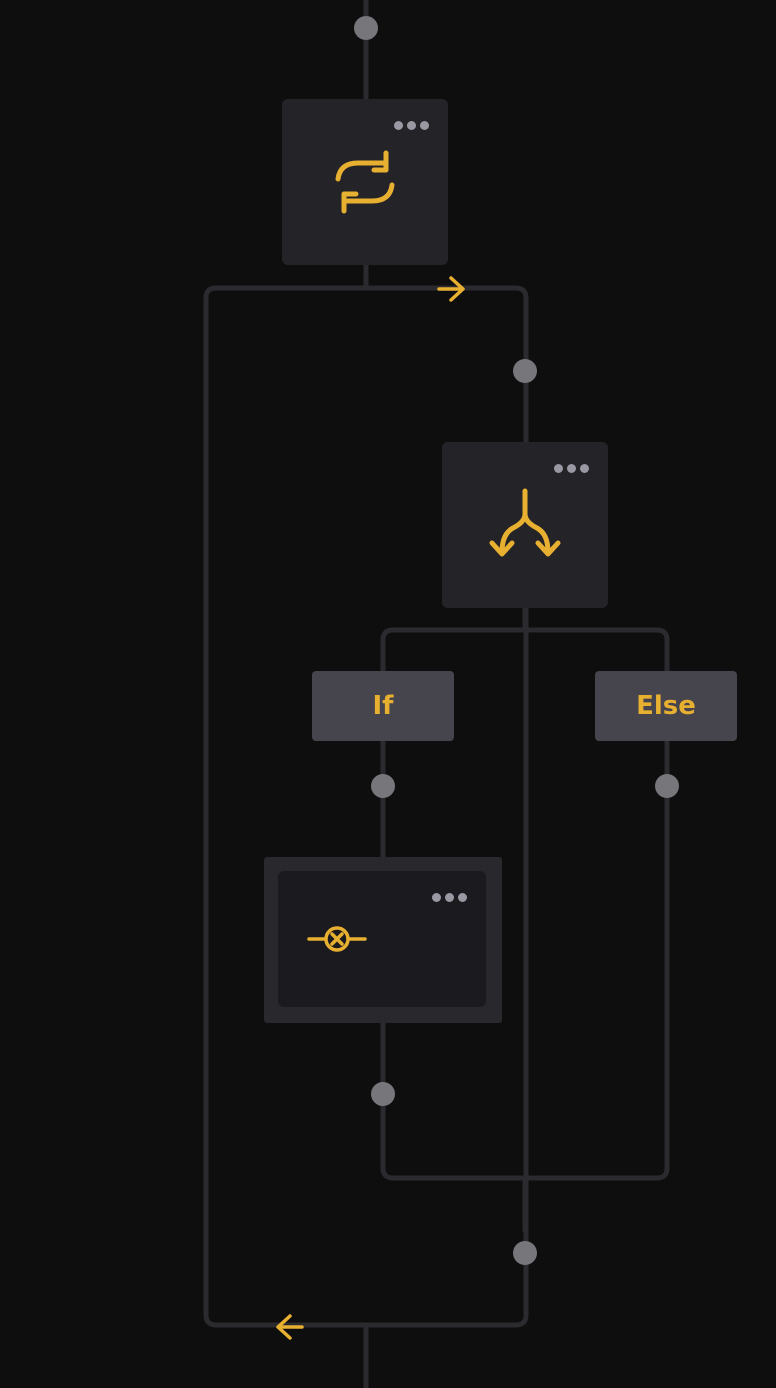  Describe the element at coordinates (525, 522) in the screenshot. I see `branch-split-icon` at that location.